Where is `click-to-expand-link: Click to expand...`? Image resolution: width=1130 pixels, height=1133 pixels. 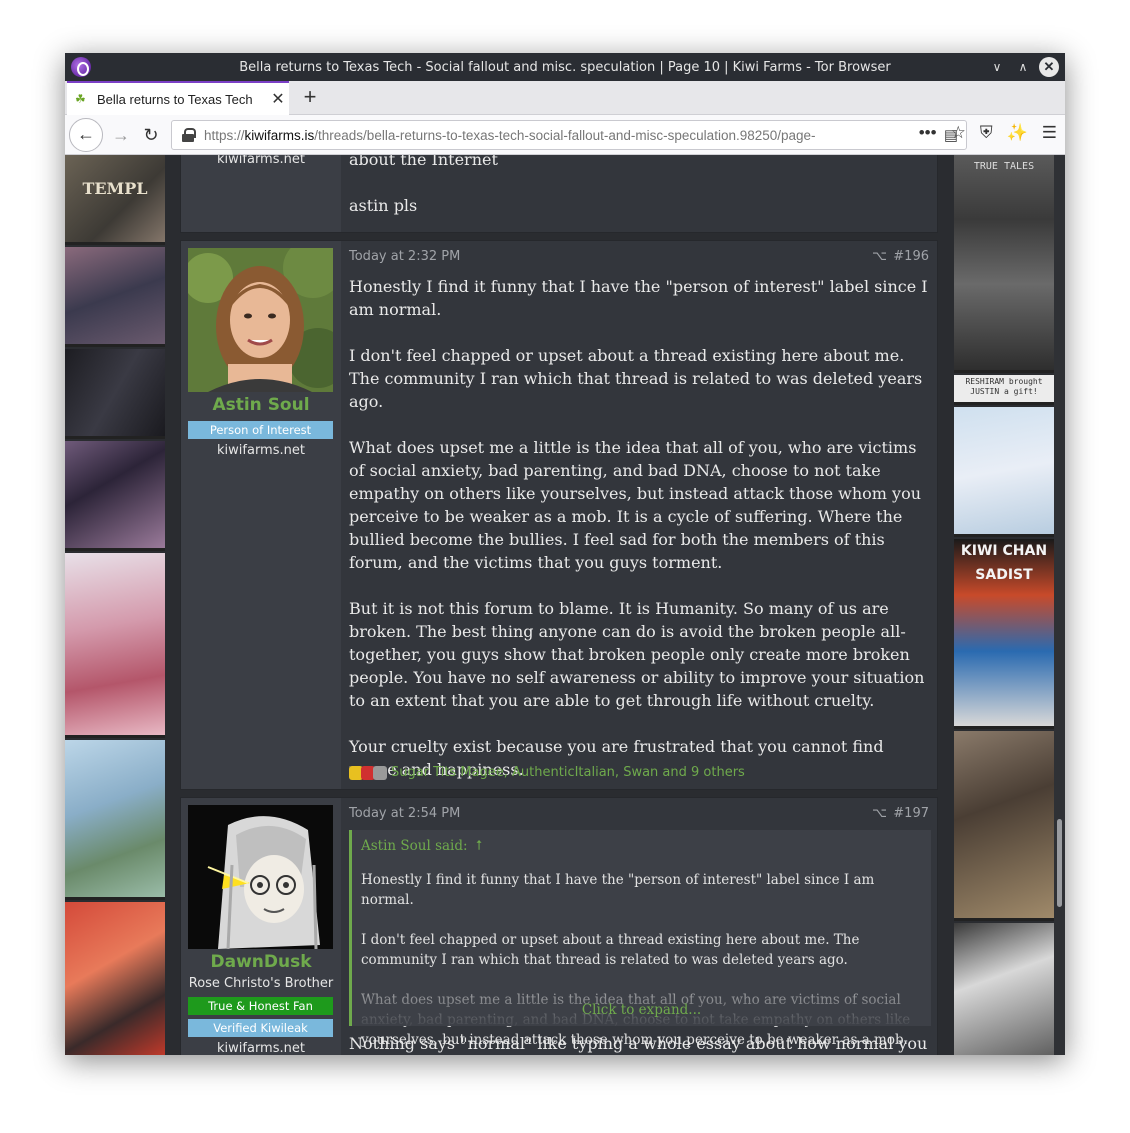 click-to-expand-link: Click to expand... is located at coordinates (641, 1010).